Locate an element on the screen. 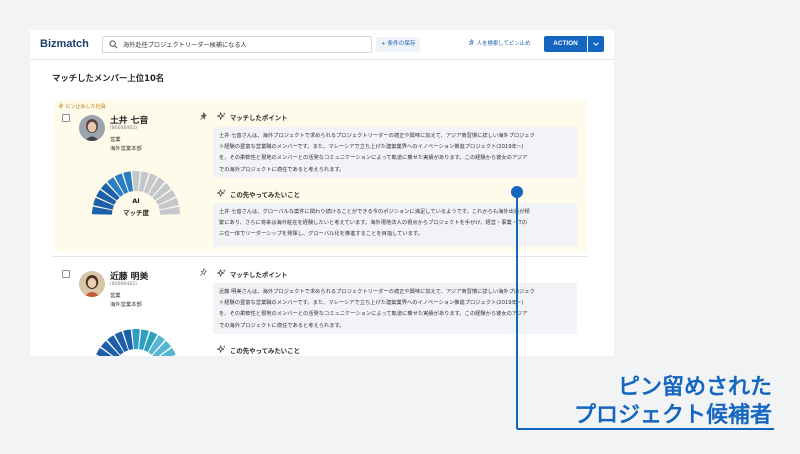 This screenshot has width=800, height=454. callout-line-2: プロジェクト候補者 is located at coordinates (672, 415).